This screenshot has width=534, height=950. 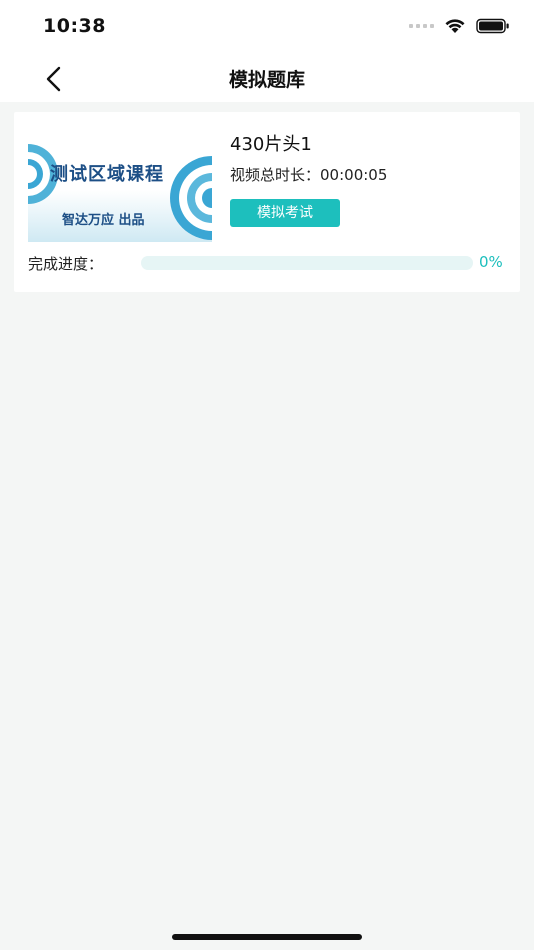 I want to click on progress-label: 完成进度：, so click(x=66, y=264).